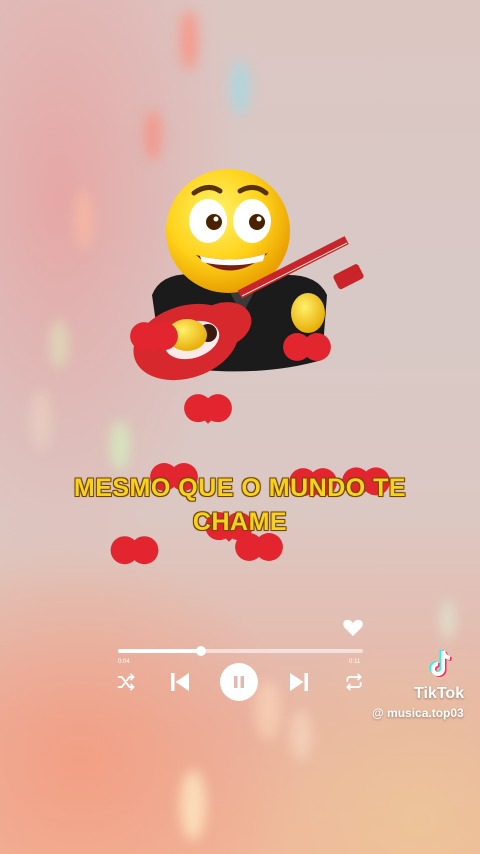 This screenshot has height=854, width=480. What do you see at coordinates (443, 664) in the screenshot?
I see `tiktok-logo-icon` at bounding box center [443, 664].